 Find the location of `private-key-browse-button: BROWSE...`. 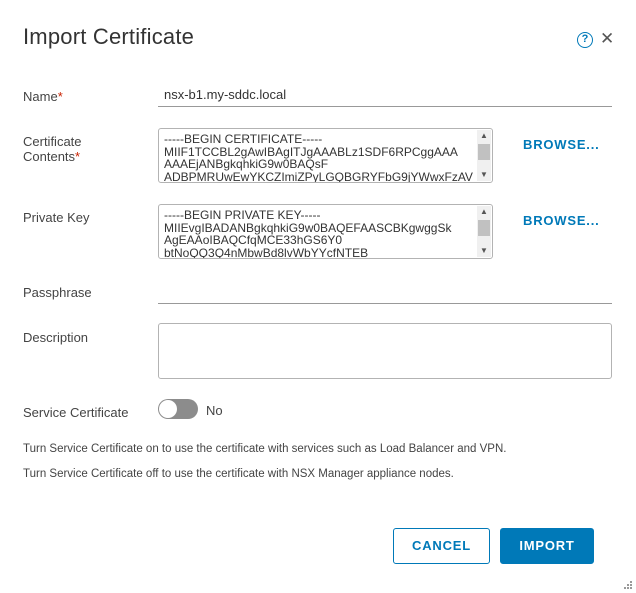

private-key-browse-button: BROWSE... is located at coordinates (561, 220).